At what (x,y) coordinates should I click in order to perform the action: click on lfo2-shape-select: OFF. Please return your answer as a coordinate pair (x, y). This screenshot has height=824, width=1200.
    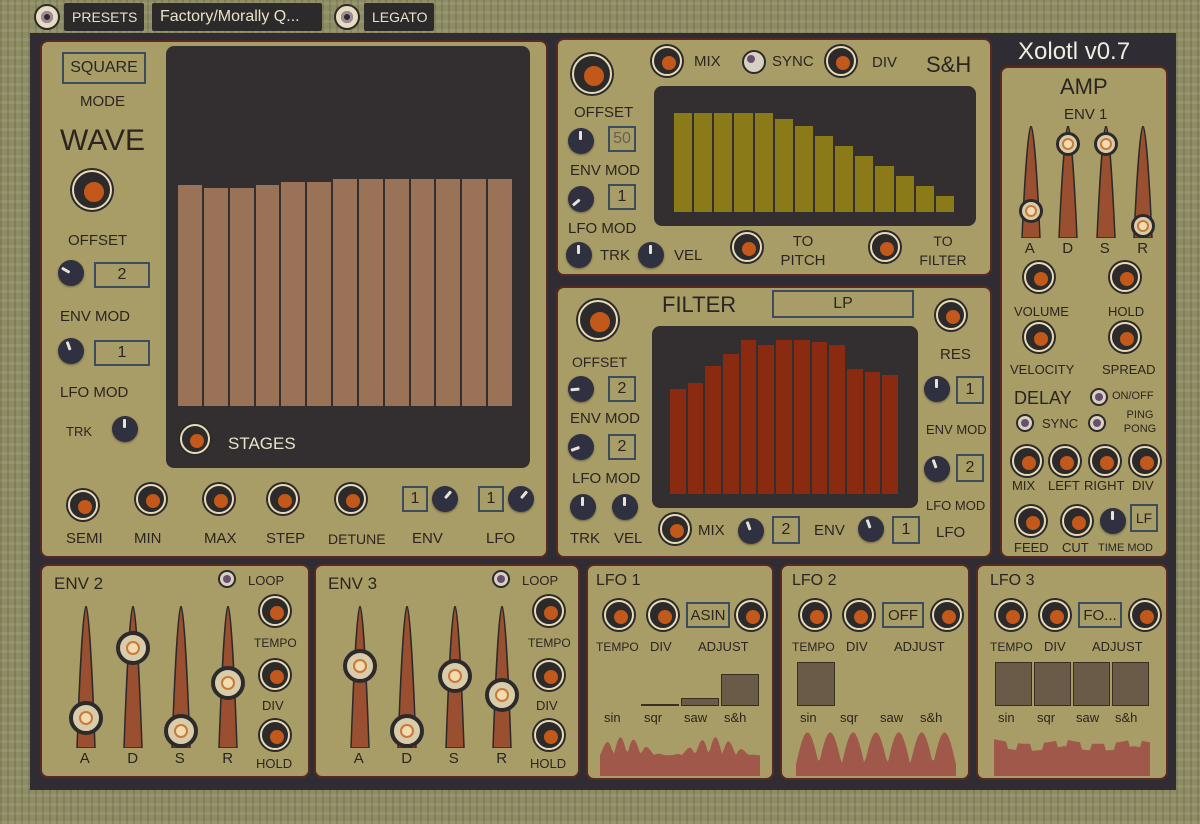
    Looking at the image, I should click on (903, 615).